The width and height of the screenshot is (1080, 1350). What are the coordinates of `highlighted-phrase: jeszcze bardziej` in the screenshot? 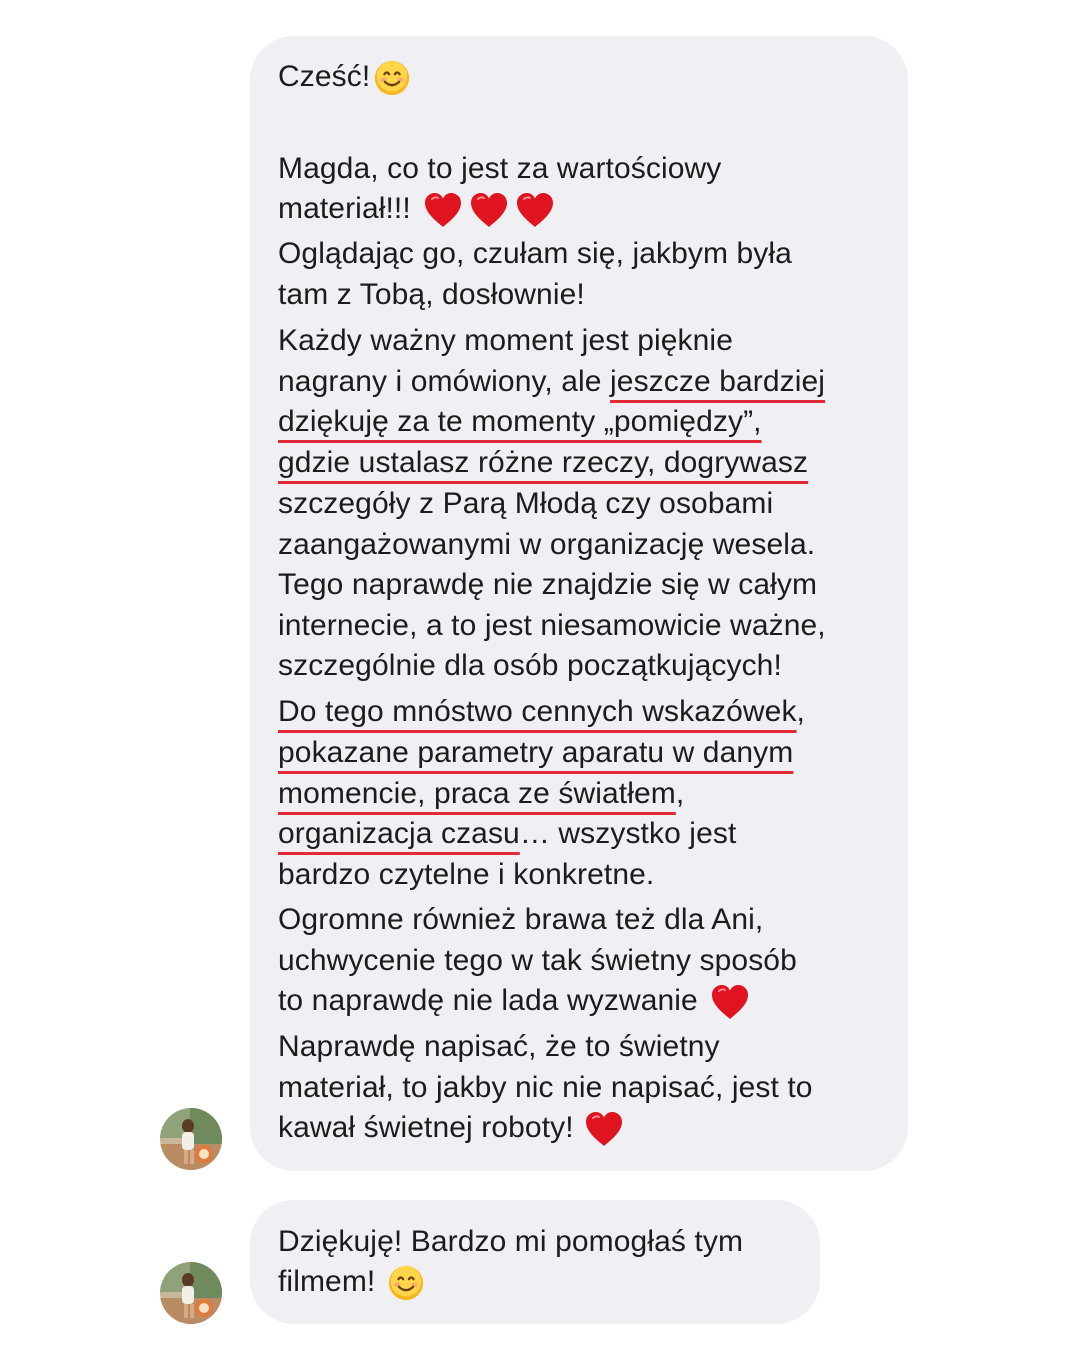 It's located at (718, 381).